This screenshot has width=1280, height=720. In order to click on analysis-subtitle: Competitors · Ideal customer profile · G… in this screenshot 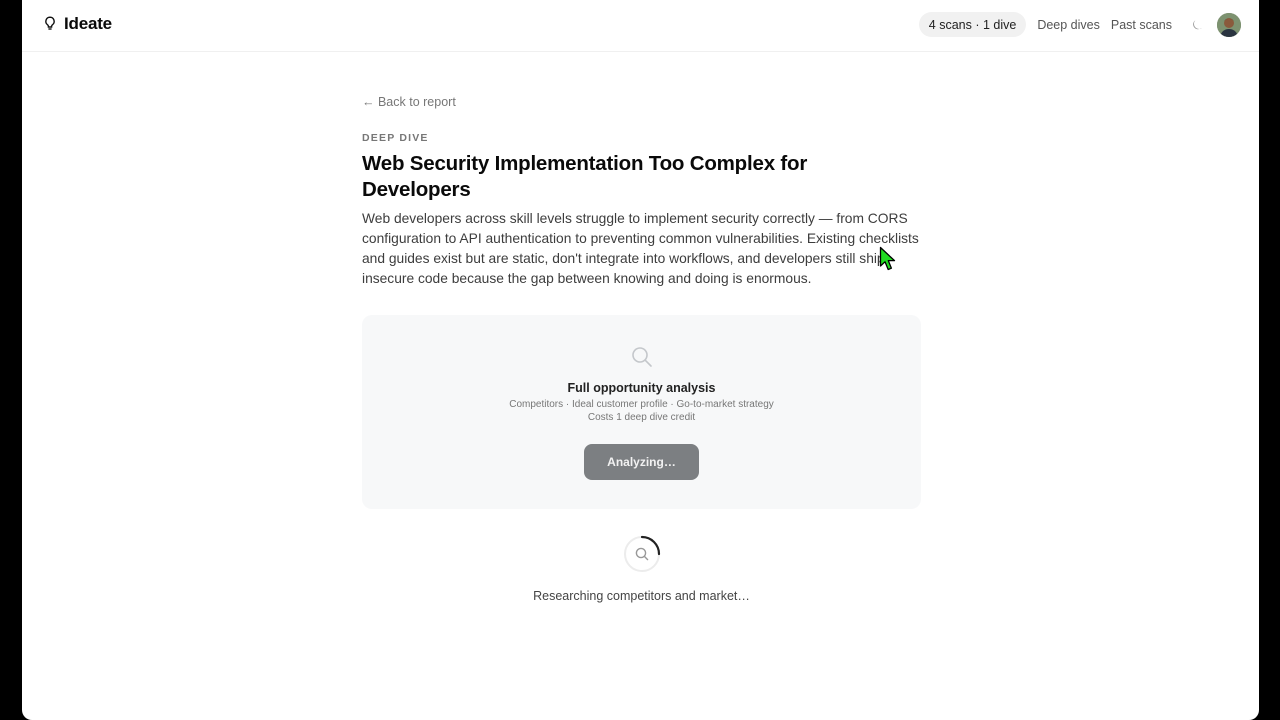, I will do `click(641, 404)`.